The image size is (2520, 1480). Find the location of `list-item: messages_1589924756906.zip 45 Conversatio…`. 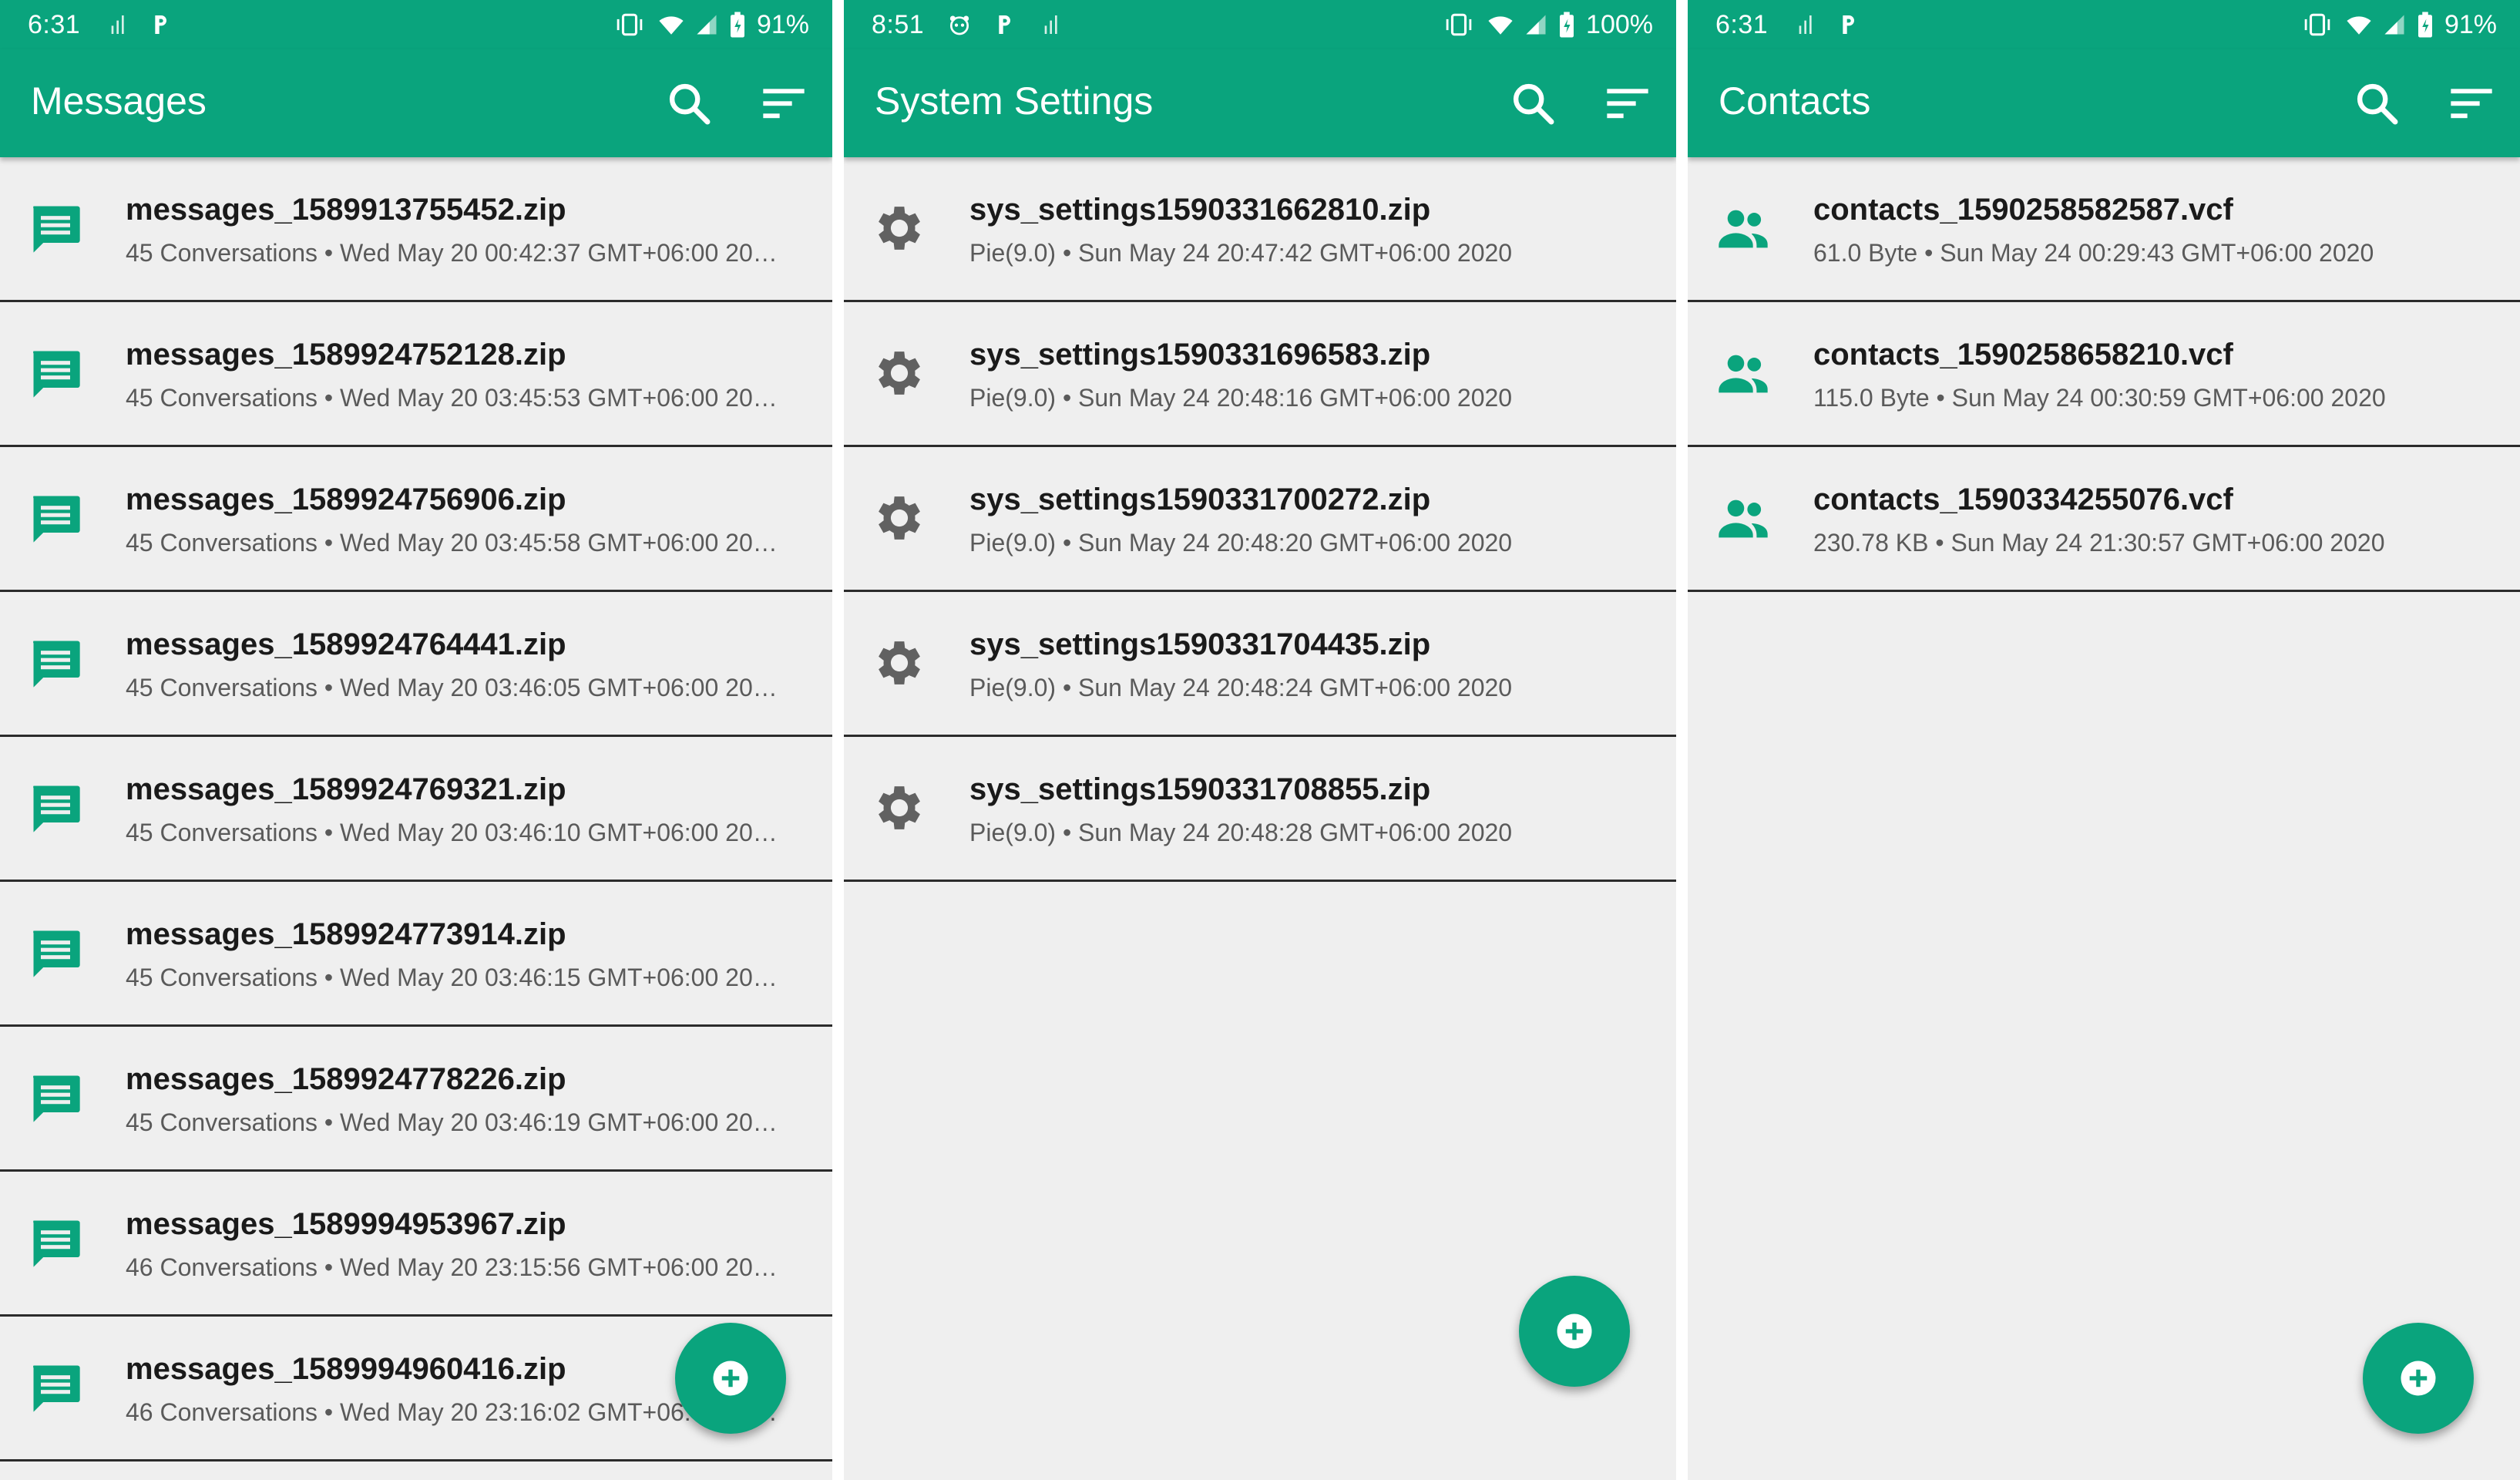

list-item: messages_1589924756906.zip 45 Conversatio… is located at coordinates (416, 519).